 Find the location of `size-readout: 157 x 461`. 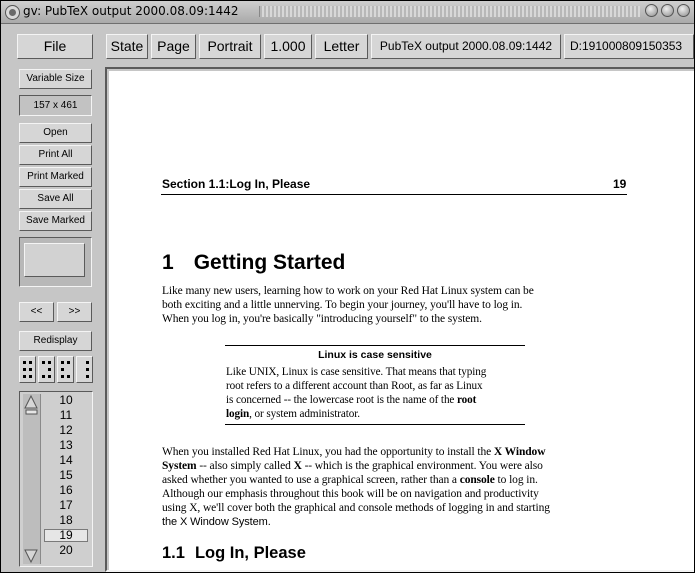

size-readout: 157 x 461 is located at coordinates (55, 105).